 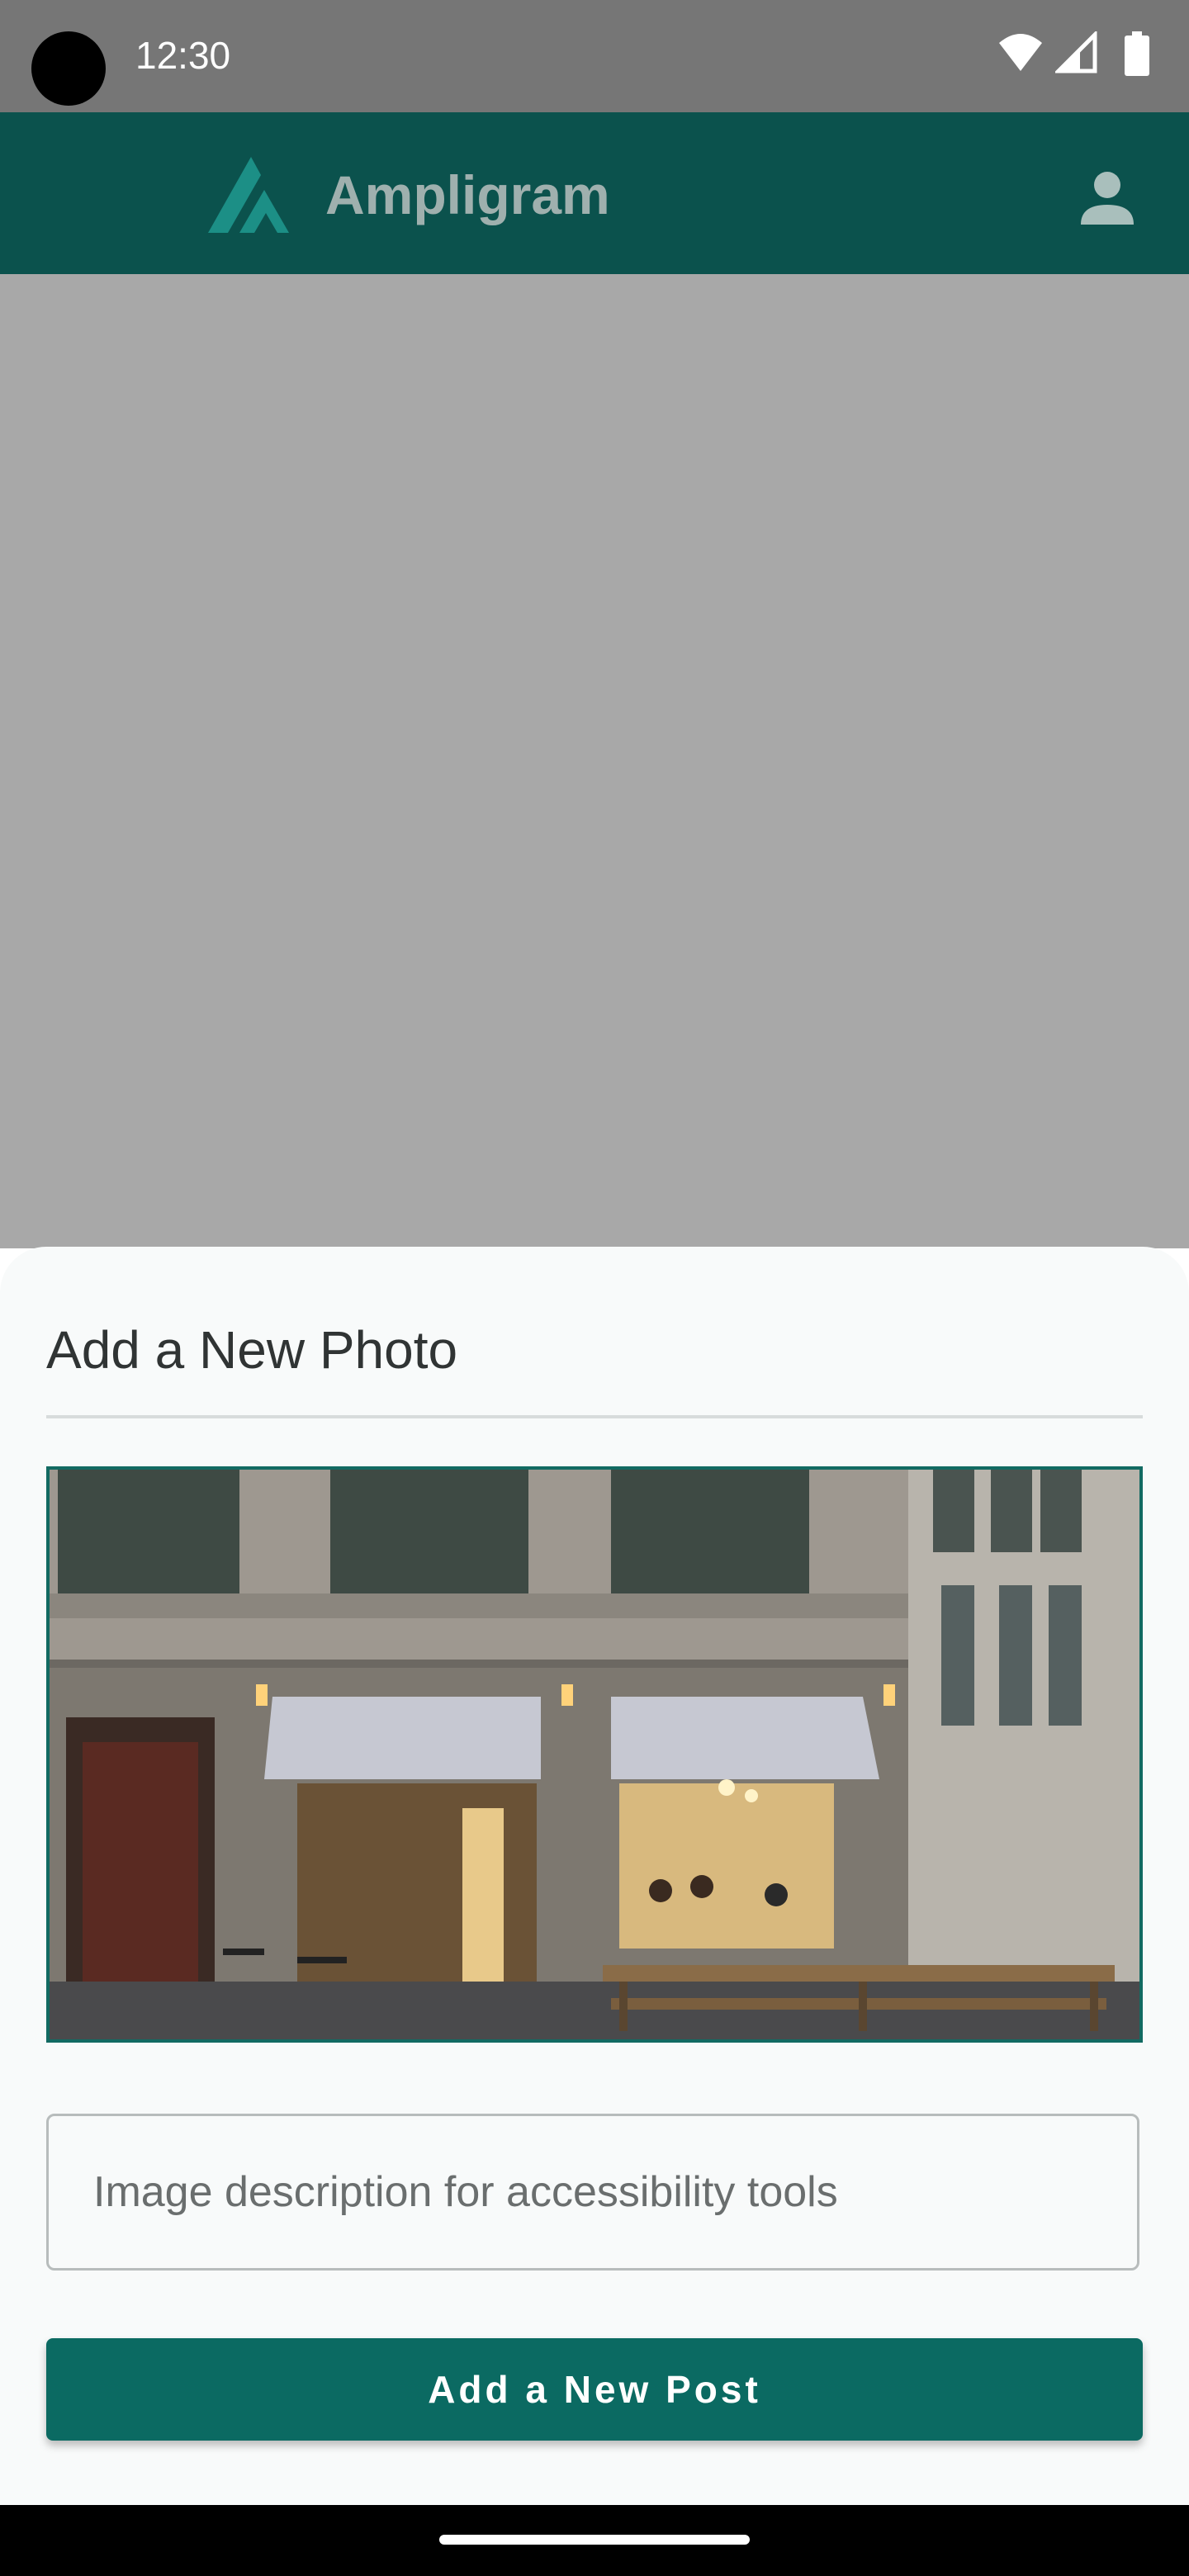 What do you see at coordinates (594, 1416) in the screenshot?
I see `sheet-divider` at bounding box center [594, 1416].